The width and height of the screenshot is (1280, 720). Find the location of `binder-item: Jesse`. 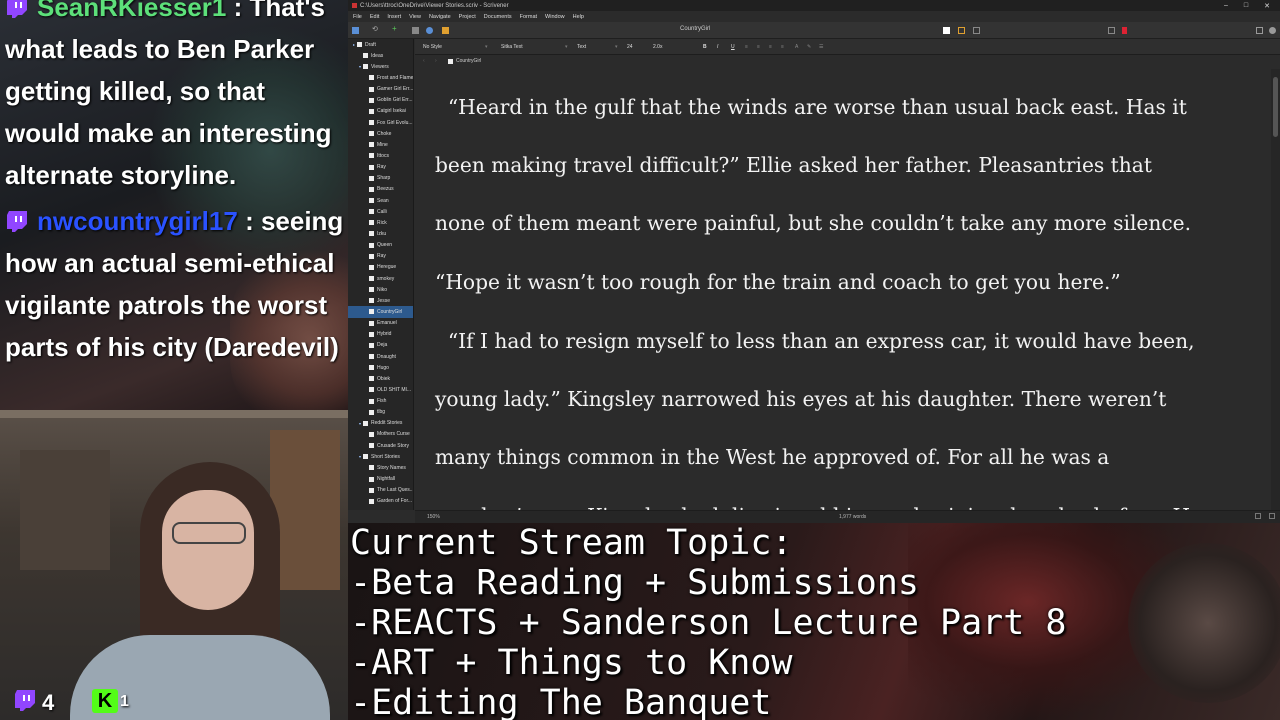

binder-item: Jesse is located at coordinates (380, 300).